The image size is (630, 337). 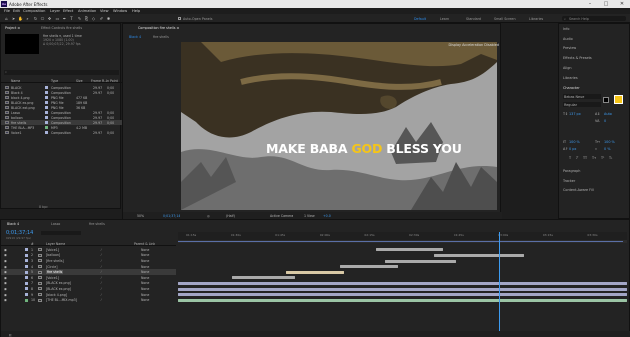 What do you see at coordinates (609, 142) in the screenshot?
I see `horizontal-scale-value: 100 %` at bounding box center [609, 142].